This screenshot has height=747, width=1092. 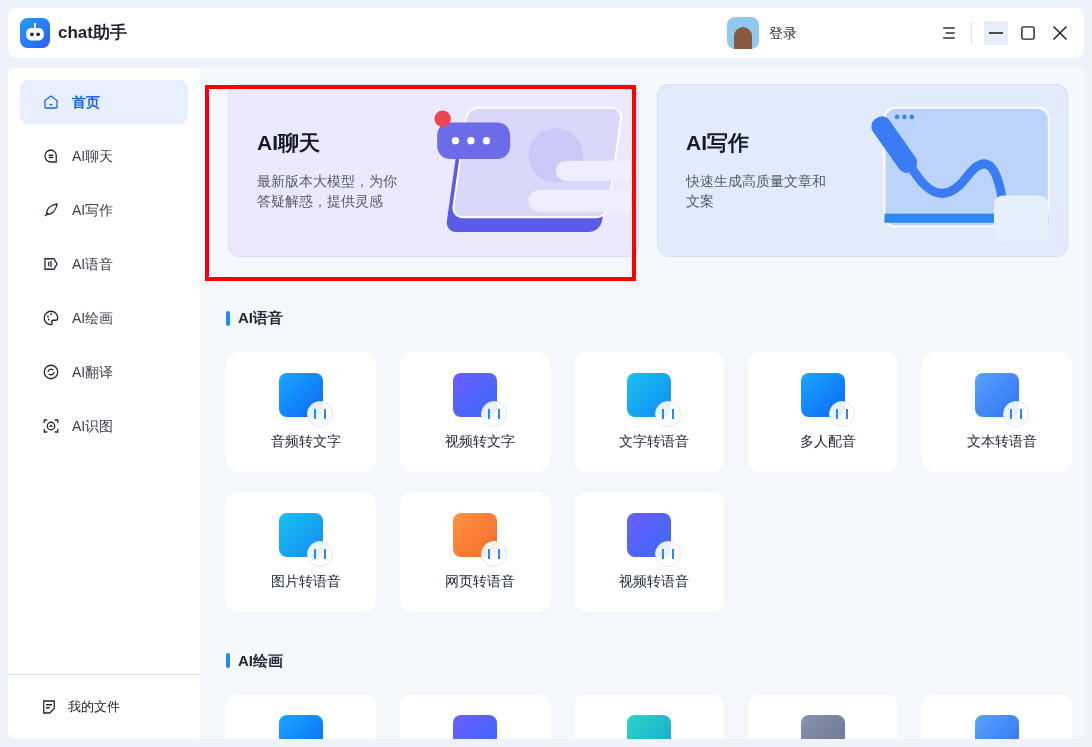 I want to click on feature-tile: 视频转语音, so click(x=649, y=551).